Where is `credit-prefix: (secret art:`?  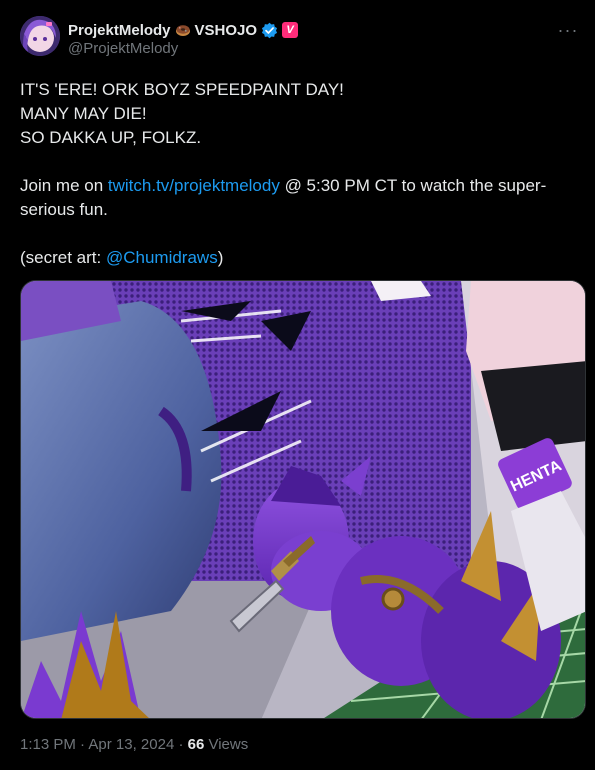 credit-prefix: (secret art: is located at coordinates (63, 257).